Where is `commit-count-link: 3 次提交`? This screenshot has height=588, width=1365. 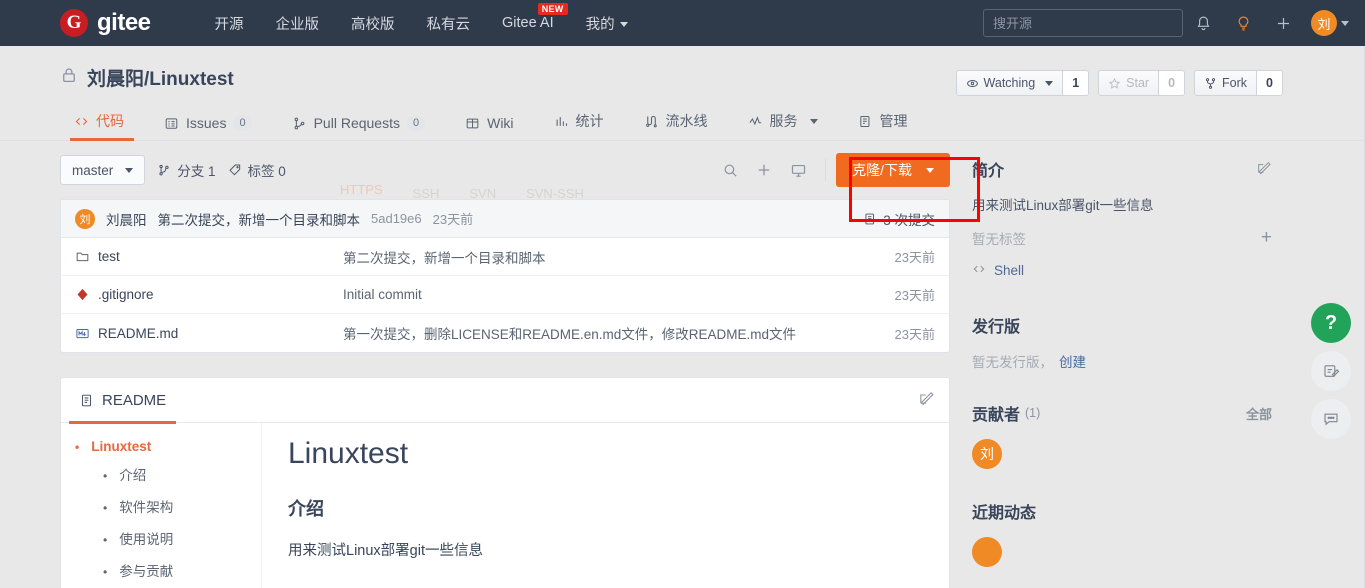 commit-count-link: 3 次提交 is located at coordinates (899, 219).